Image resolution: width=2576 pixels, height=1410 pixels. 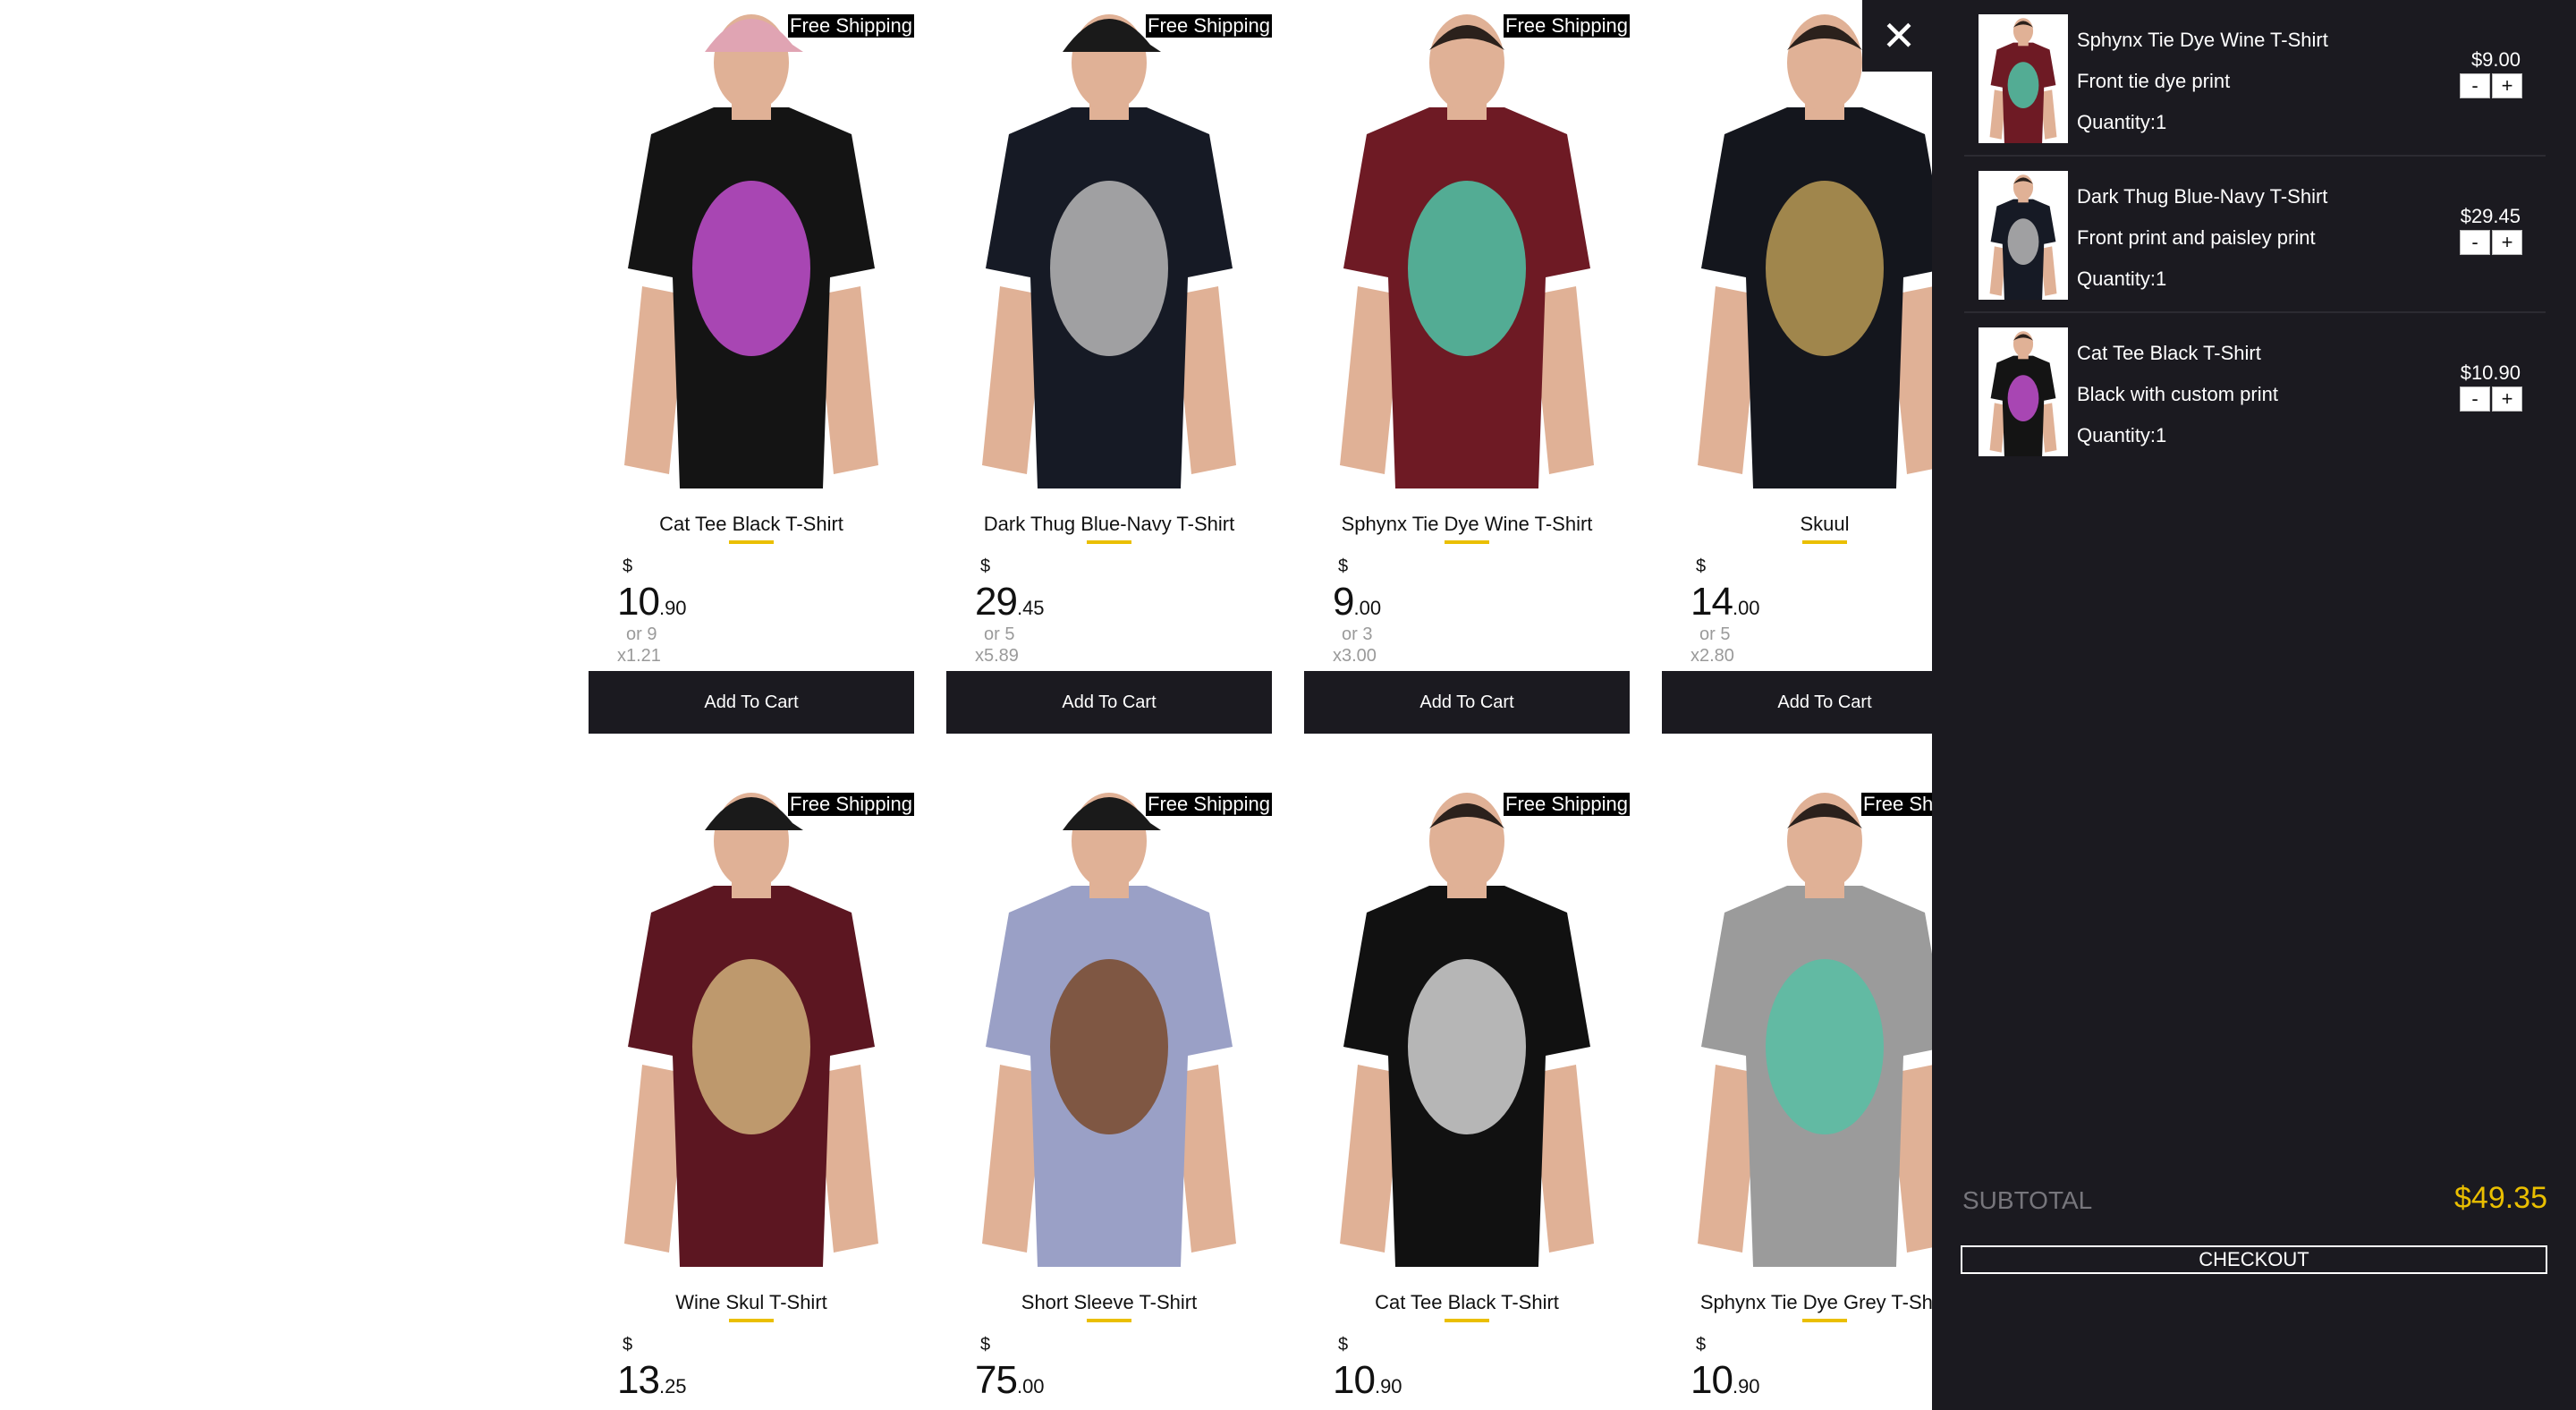 I want to click on price-value: 75.00, so click(x=1010, y=1381).